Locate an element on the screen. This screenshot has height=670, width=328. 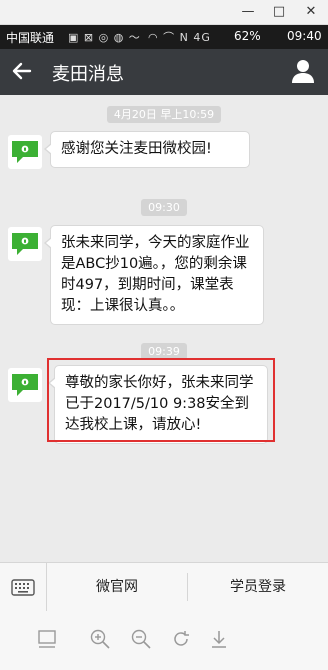
page-title: 麦田消息 is located at coordinates (88, 74).